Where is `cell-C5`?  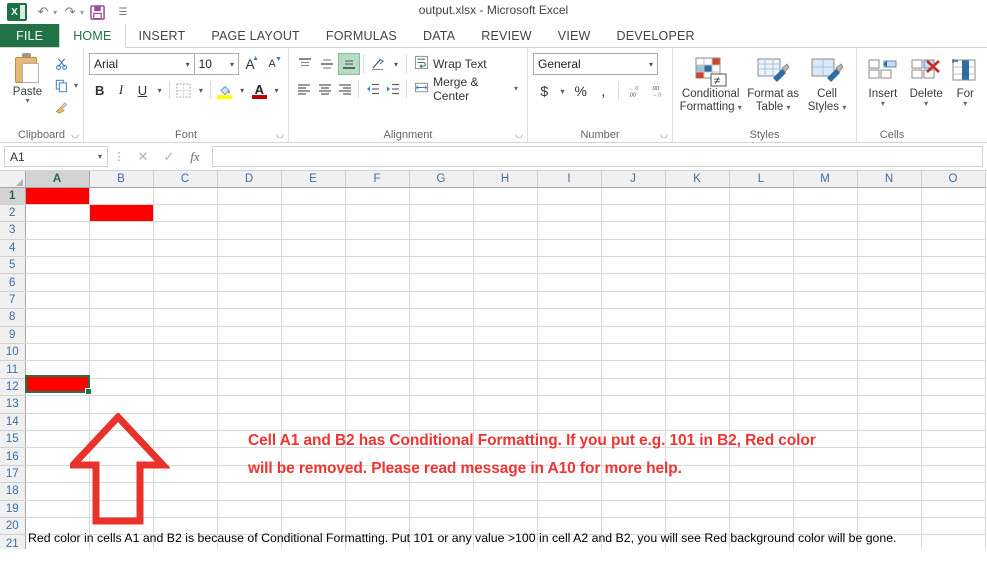 cell-C5 is located at coordinates (185, 265).